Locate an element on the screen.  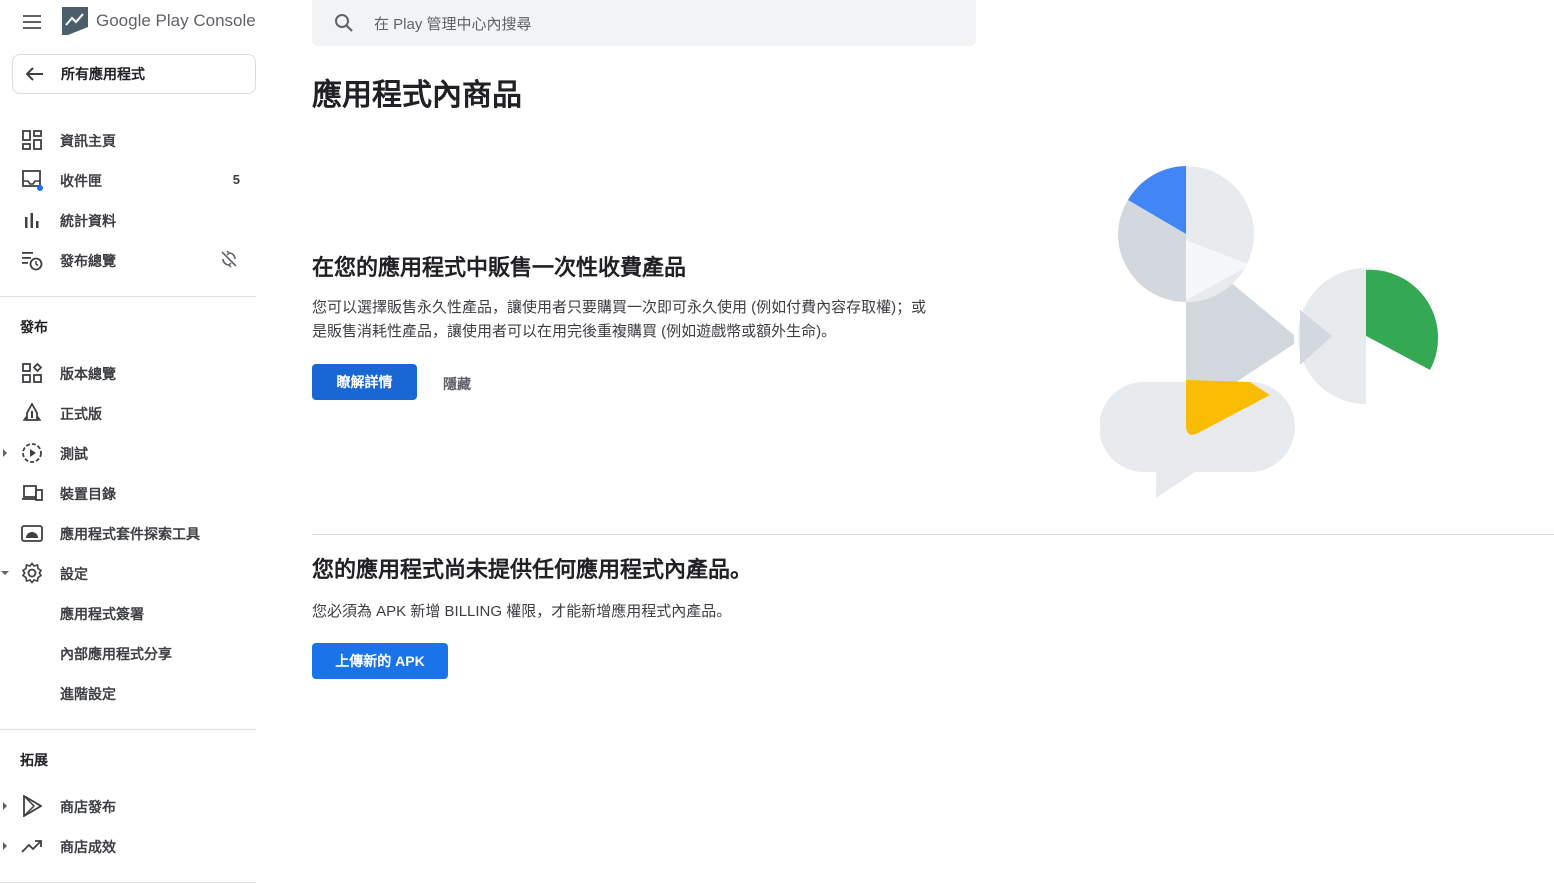
publishing-history-icon is located at coordinates (32, 260).